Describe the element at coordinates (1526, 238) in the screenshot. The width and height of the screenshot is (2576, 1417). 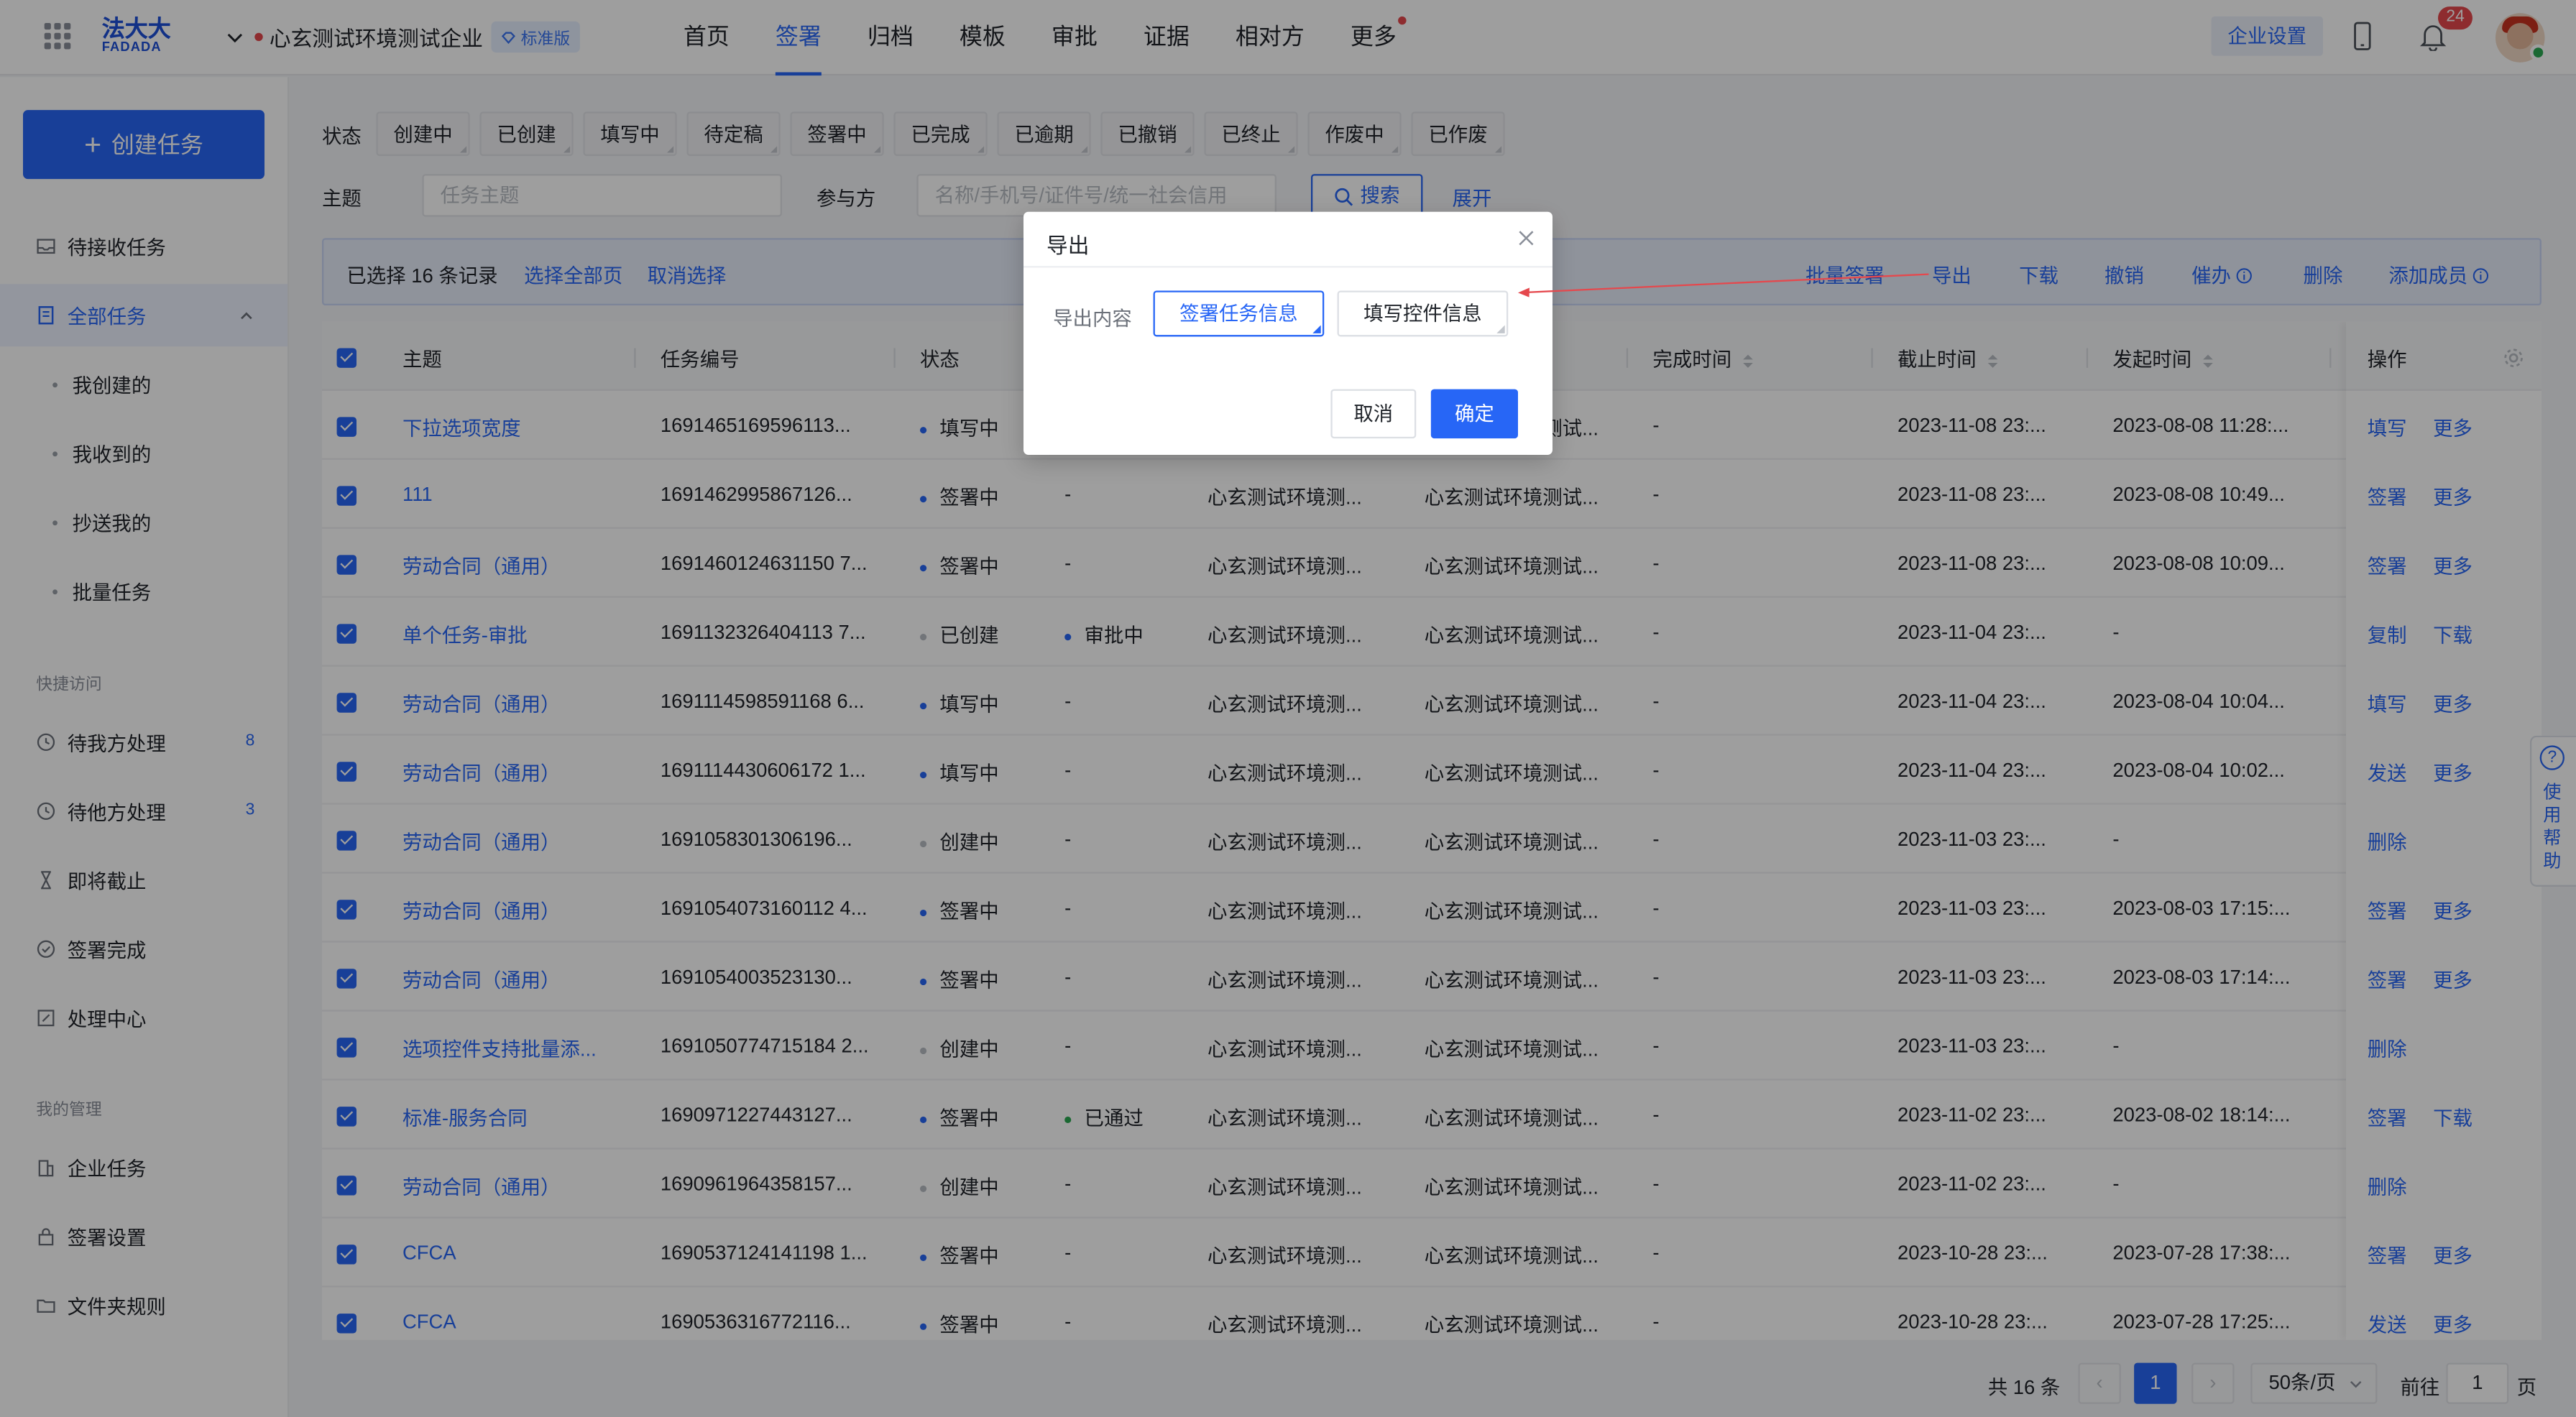
I see `close-icon` at that location.